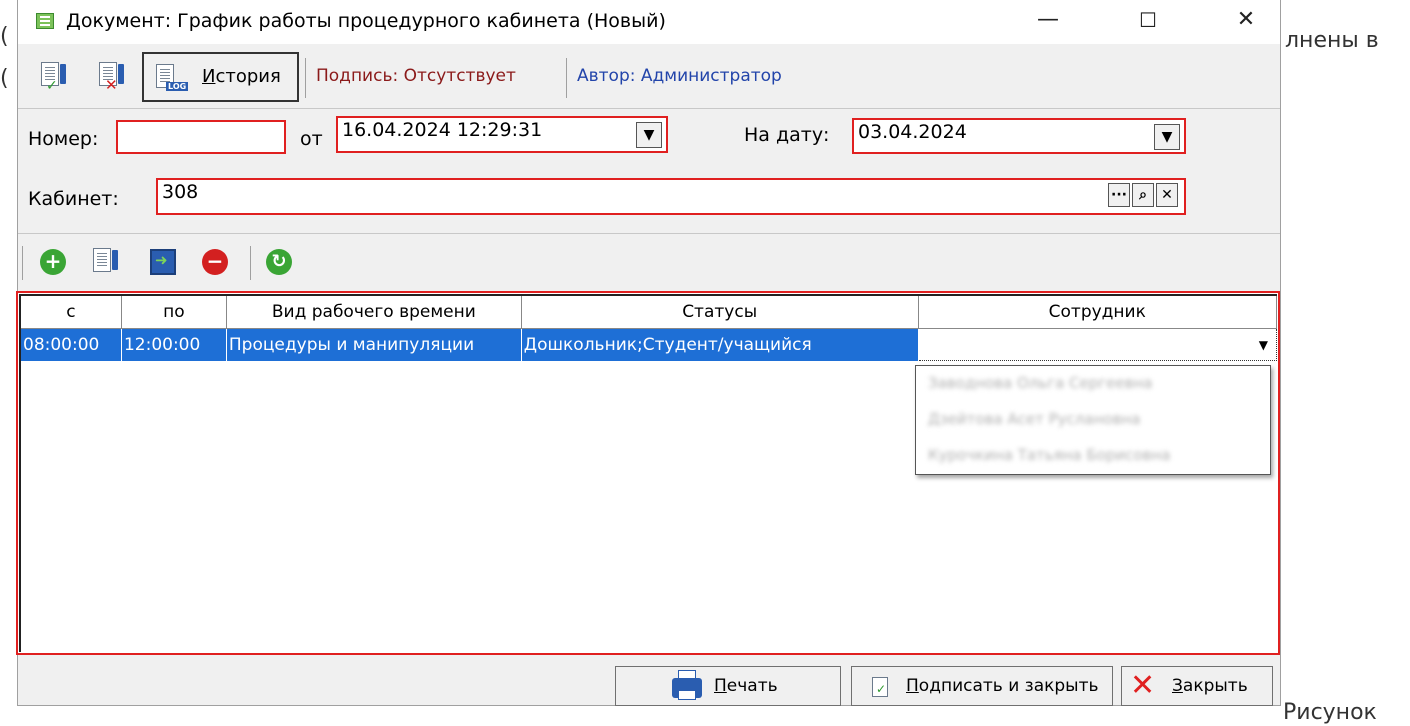  Describe the element at coordinates (1049, 455) in the screenshot. I see `list-item: Курочкина Татьяна Борисовна` at that location.